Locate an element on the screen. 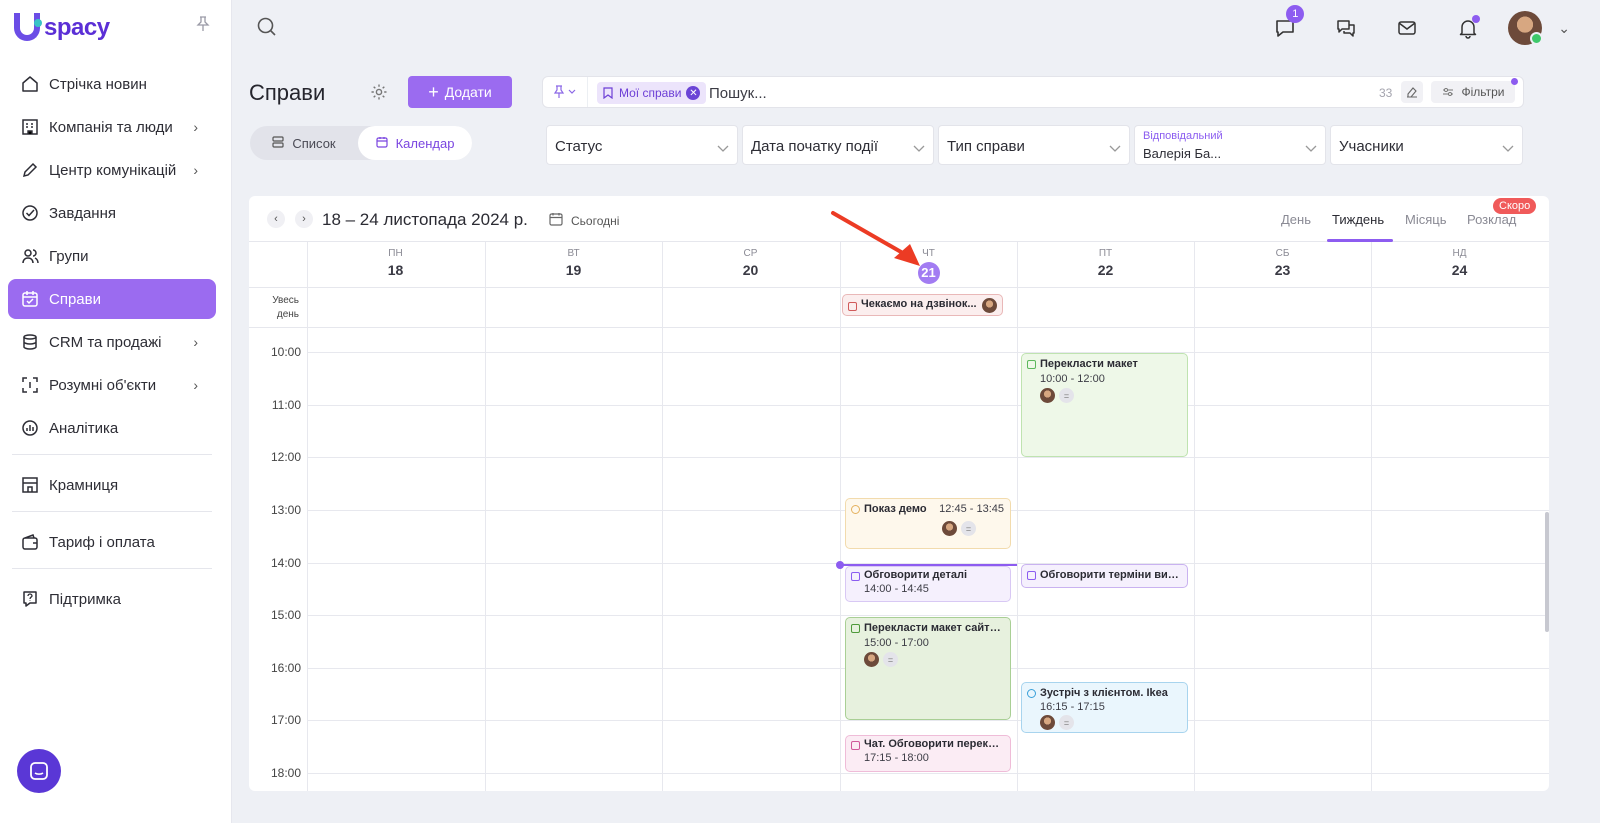 The image size is (1600, 823). user-icon is located at coordinates (855, 509).